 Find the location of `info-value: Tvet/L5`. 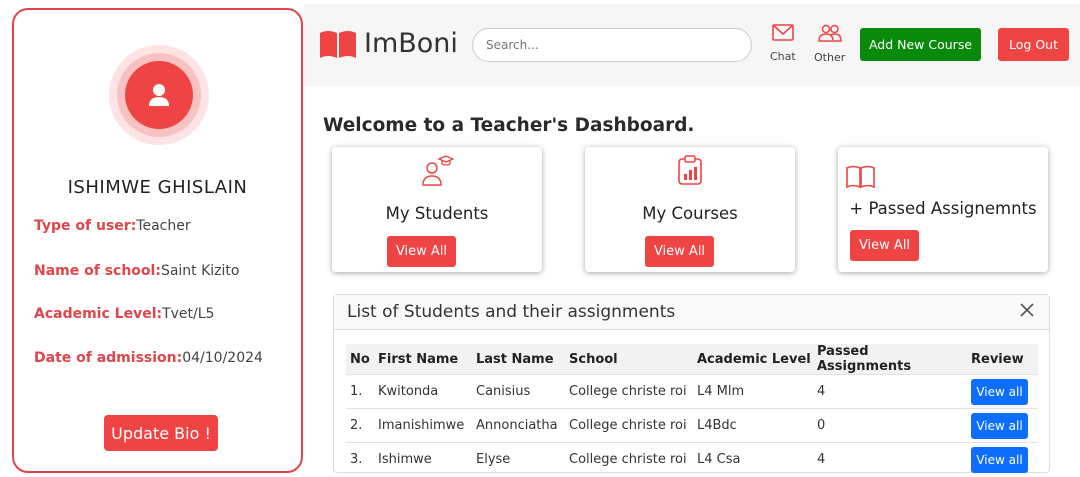

info-value: Tvet/L5 is located at coordinates (188, 314).